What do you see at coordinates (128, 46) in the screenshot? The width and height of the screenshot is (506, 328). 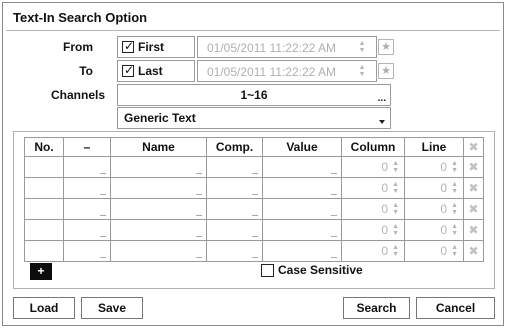 I see `from-first-checkbox: ✓` at bounding box center [128, 46].